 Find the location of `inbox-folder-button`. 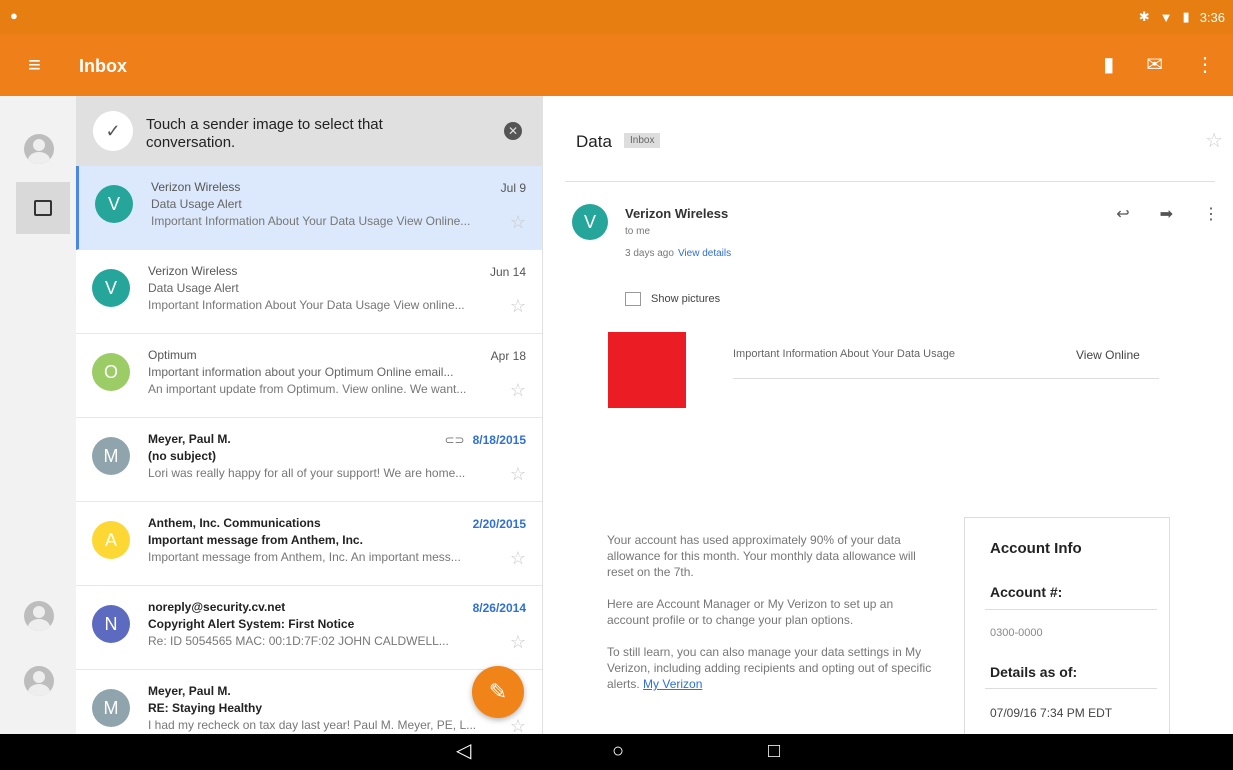

inbox-folder-button is located at coordinates (43, 208).